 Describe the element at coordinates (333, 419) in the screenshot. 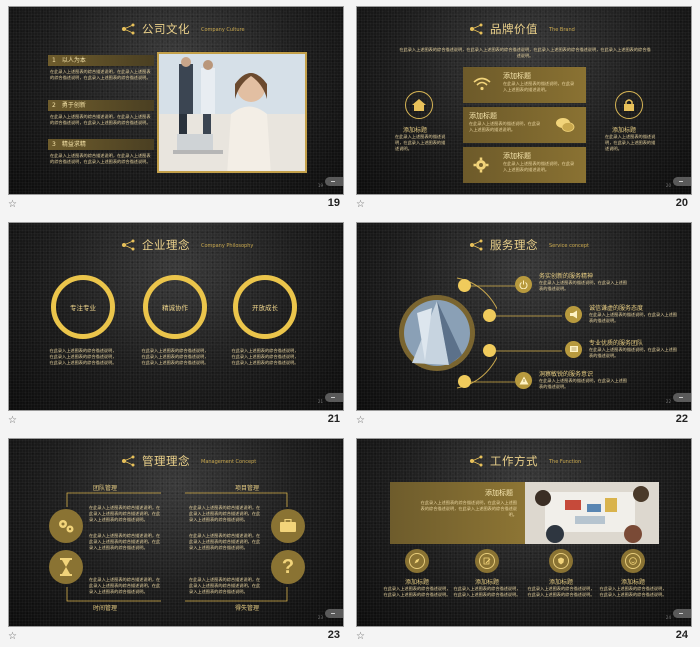

I see `slide-number: 21` at that location.